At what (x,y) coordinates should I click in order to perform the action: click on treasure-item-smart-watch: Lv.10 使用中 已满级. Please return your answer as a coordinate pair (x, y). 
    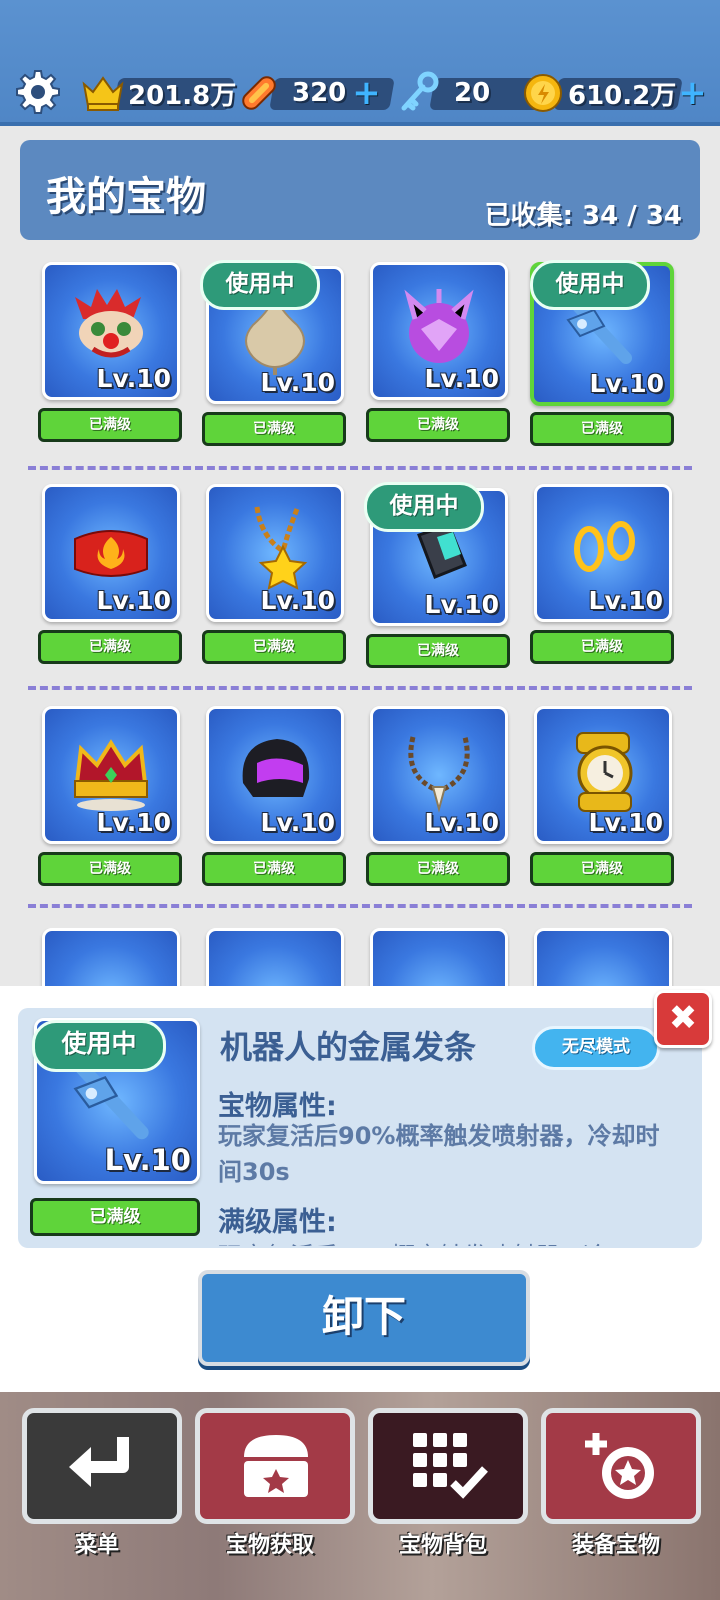
    Looking at the image, I should click on (437, 575).